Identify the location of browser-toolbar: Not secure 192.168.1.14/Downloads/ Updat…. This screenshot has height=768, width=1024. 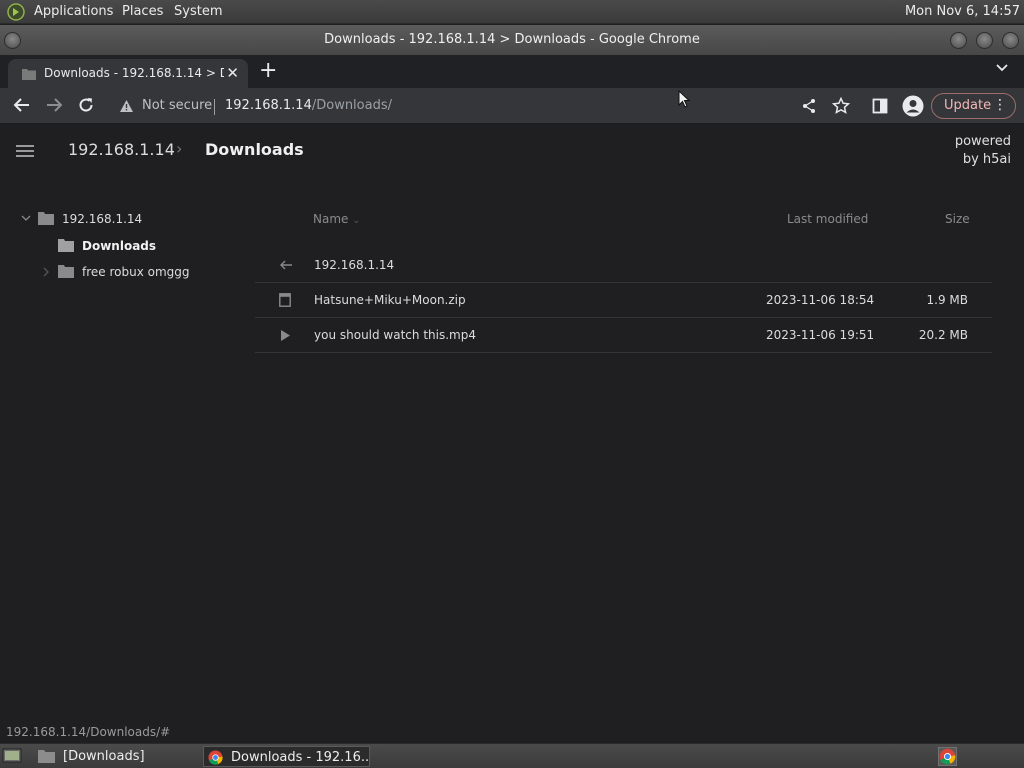
(512, 106).